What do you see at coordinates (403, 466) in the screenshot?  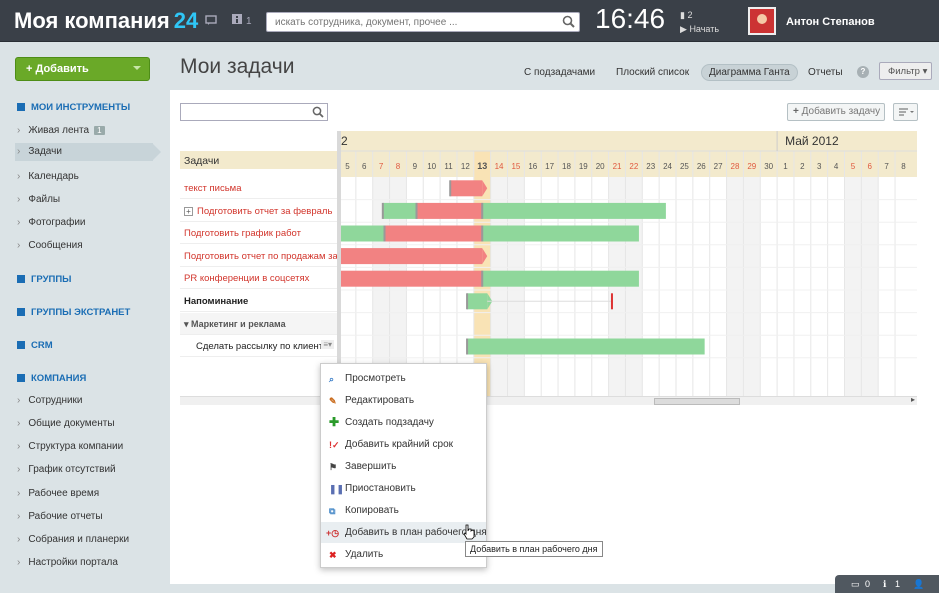 I see `menu-item-complete: ⚑ Завершить` at bounding box center [403, 466].